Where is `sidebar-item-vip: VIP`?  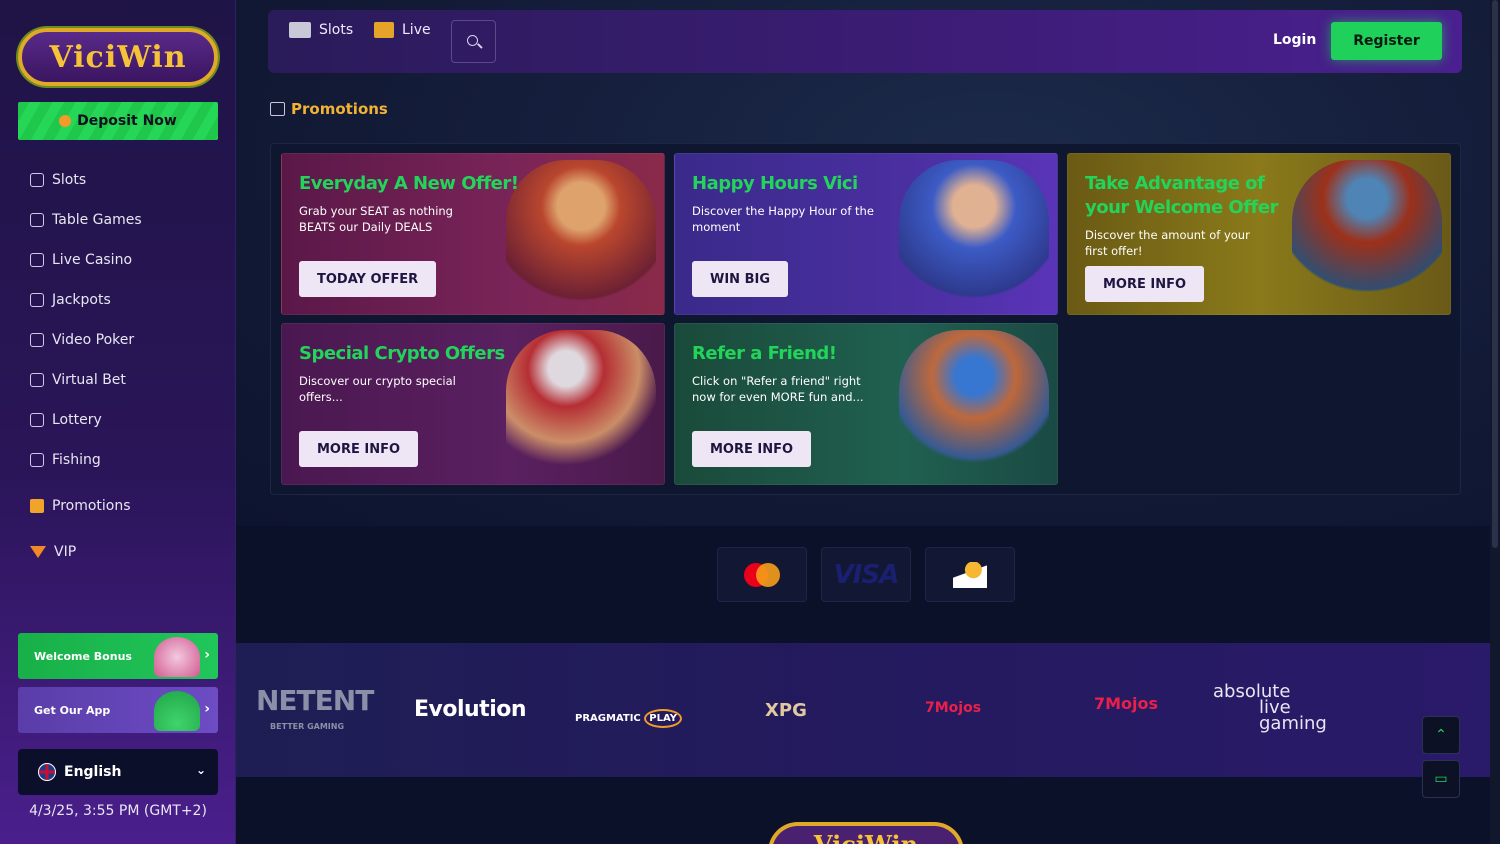
sidebar-item-vip: VIP is located at coordinates (130, 552).